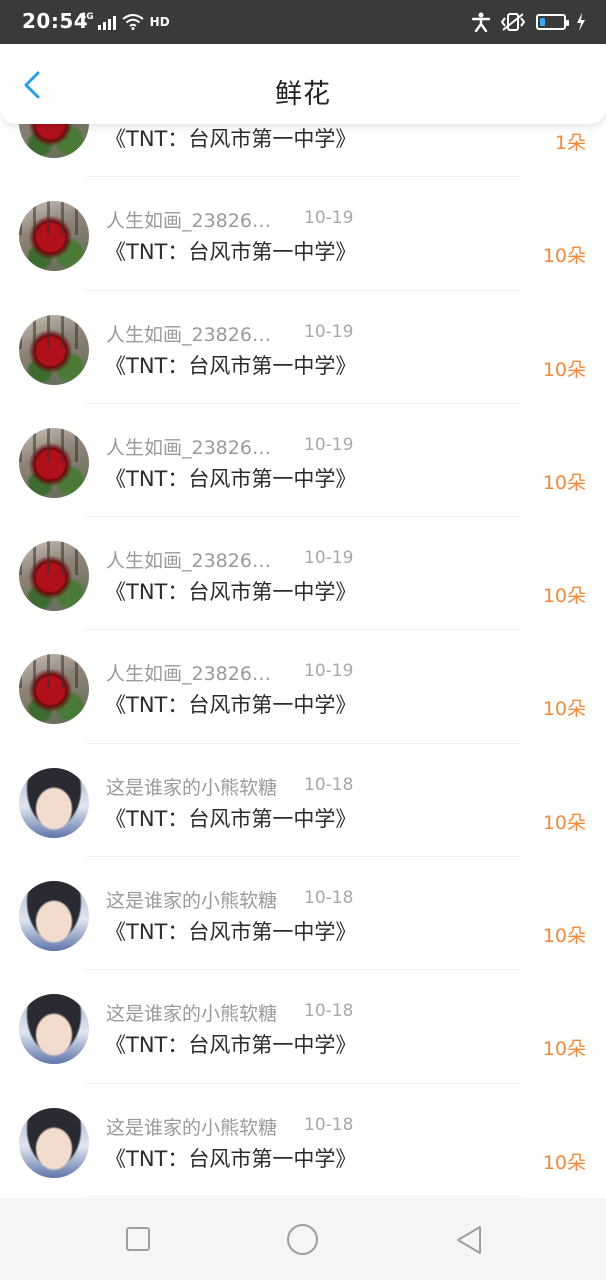 The height and width of the screenshot is (1280, 606). I want to click on app-header: 鲜花, so click(303, 84).